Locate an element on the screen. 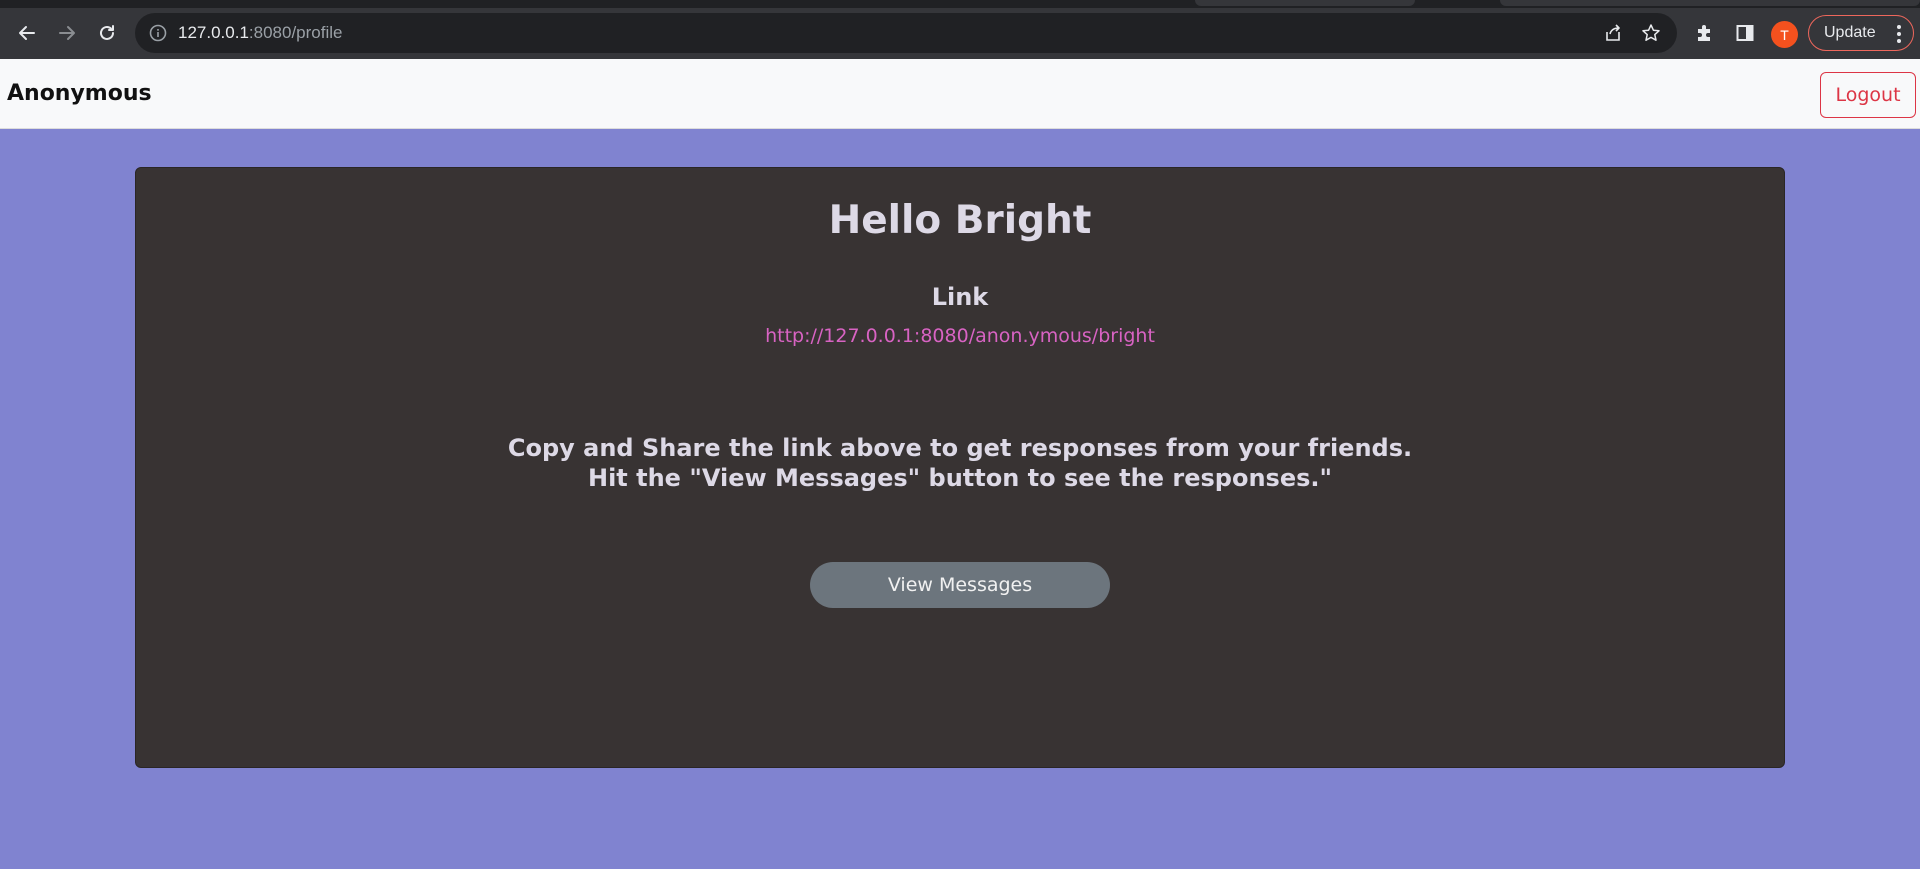  site-navbar: Anonymous Logout is located at coordinates (960, 94).